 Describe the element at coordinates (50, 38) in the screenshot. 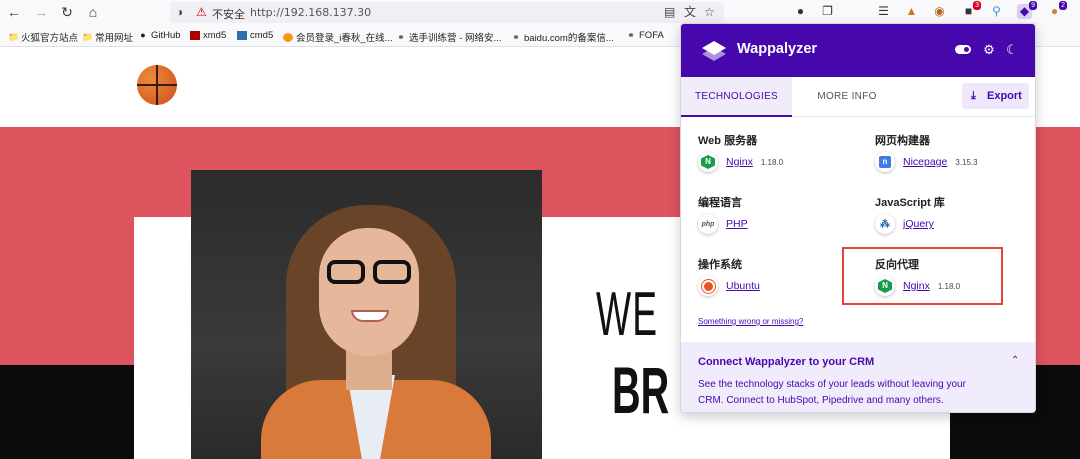

I see `bookmark-label: 火狐官方站点` at that location.